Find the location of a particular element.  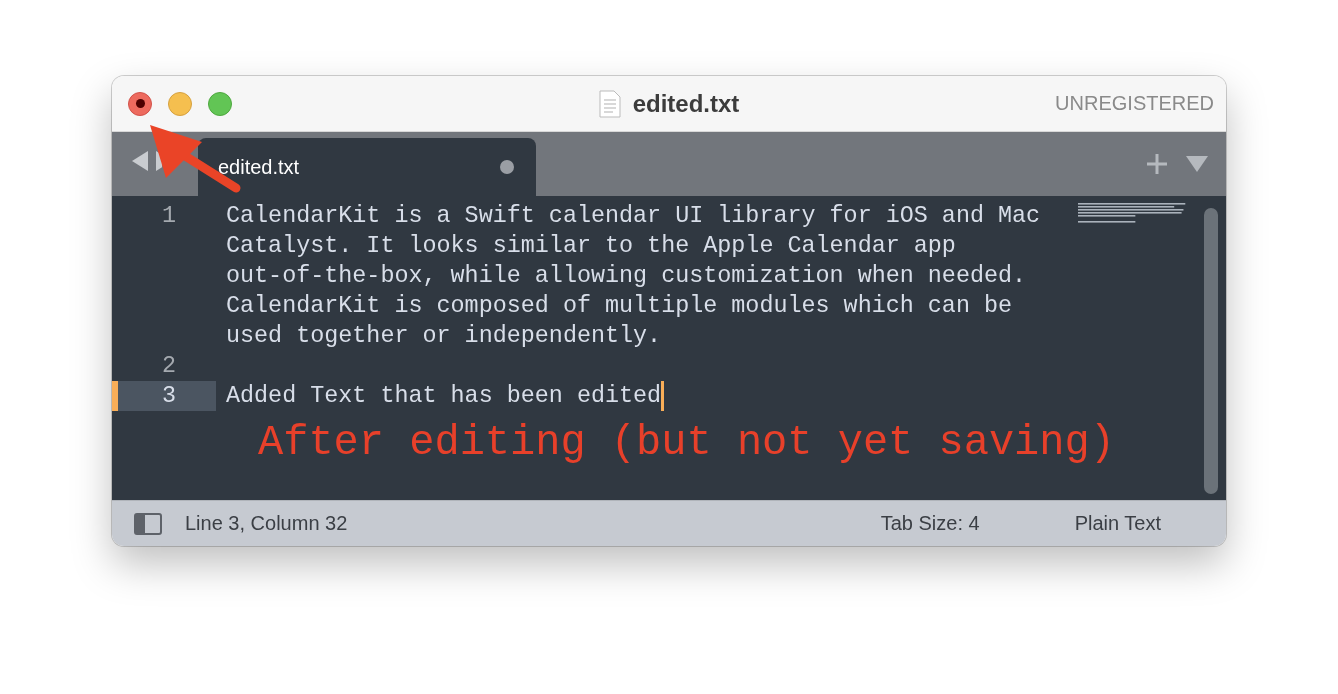

minimize-button is located at coordinates (180, 103).